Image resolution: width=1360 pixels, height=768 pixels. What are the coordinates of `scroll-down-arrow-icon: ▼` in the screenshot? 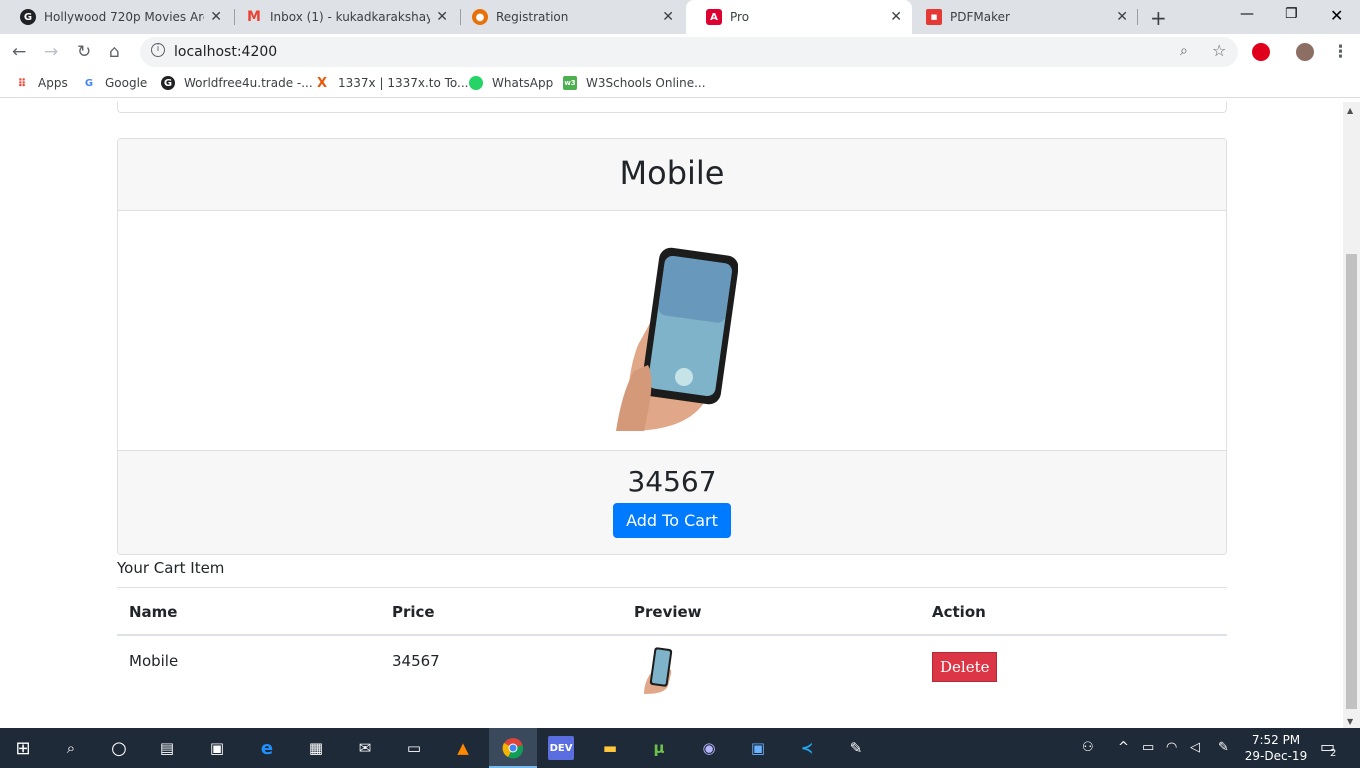 It's located at (1350, 721).